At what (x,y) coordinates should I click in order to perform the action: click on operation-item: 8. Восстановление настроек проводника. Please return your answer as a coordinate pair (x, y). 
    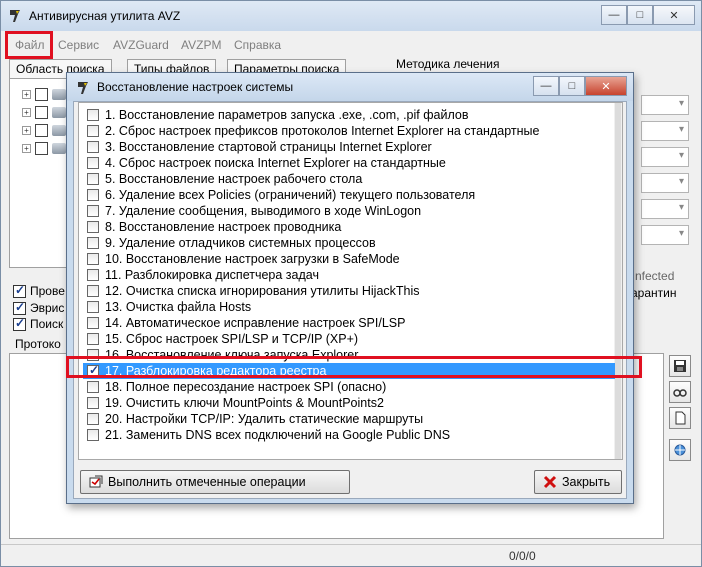
    Looking at the image, I should click on (214, 227).